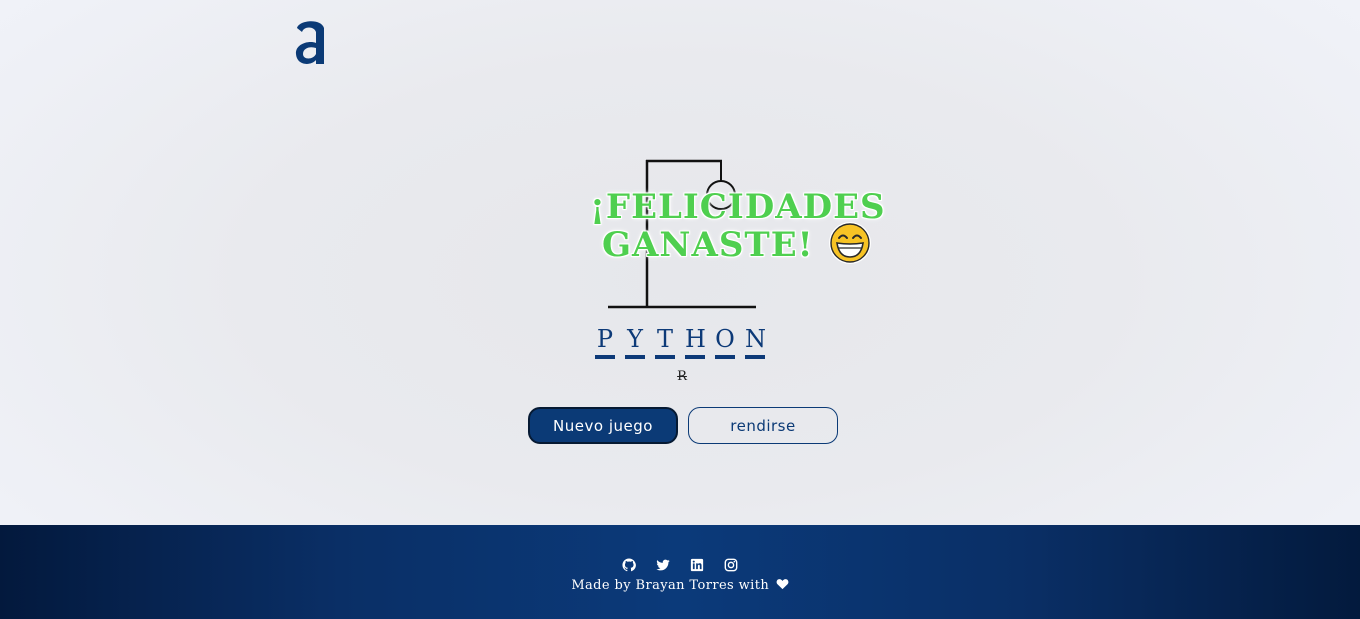 This screenshot has width=1360, height=619. I want to click on letter-slot: P, so click(605, 342).